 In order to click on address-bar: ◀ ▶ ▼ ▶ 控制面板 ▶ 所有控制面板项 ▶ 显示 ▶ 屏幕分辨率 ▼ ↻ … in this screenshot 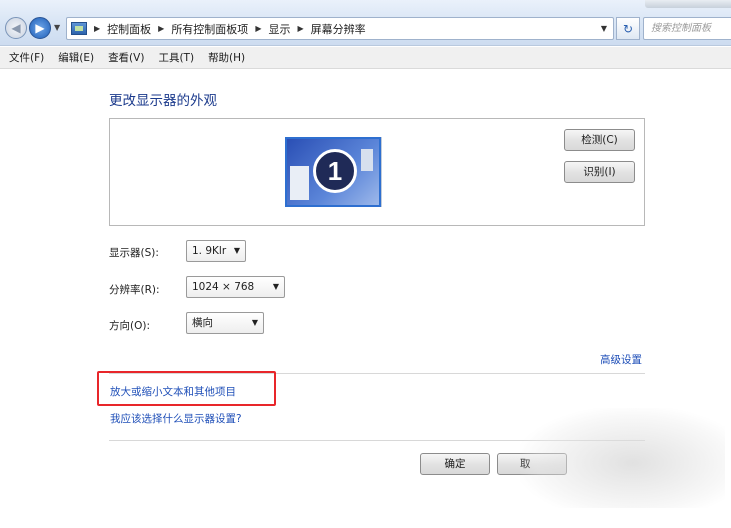, I will do `click(365, 23)`.